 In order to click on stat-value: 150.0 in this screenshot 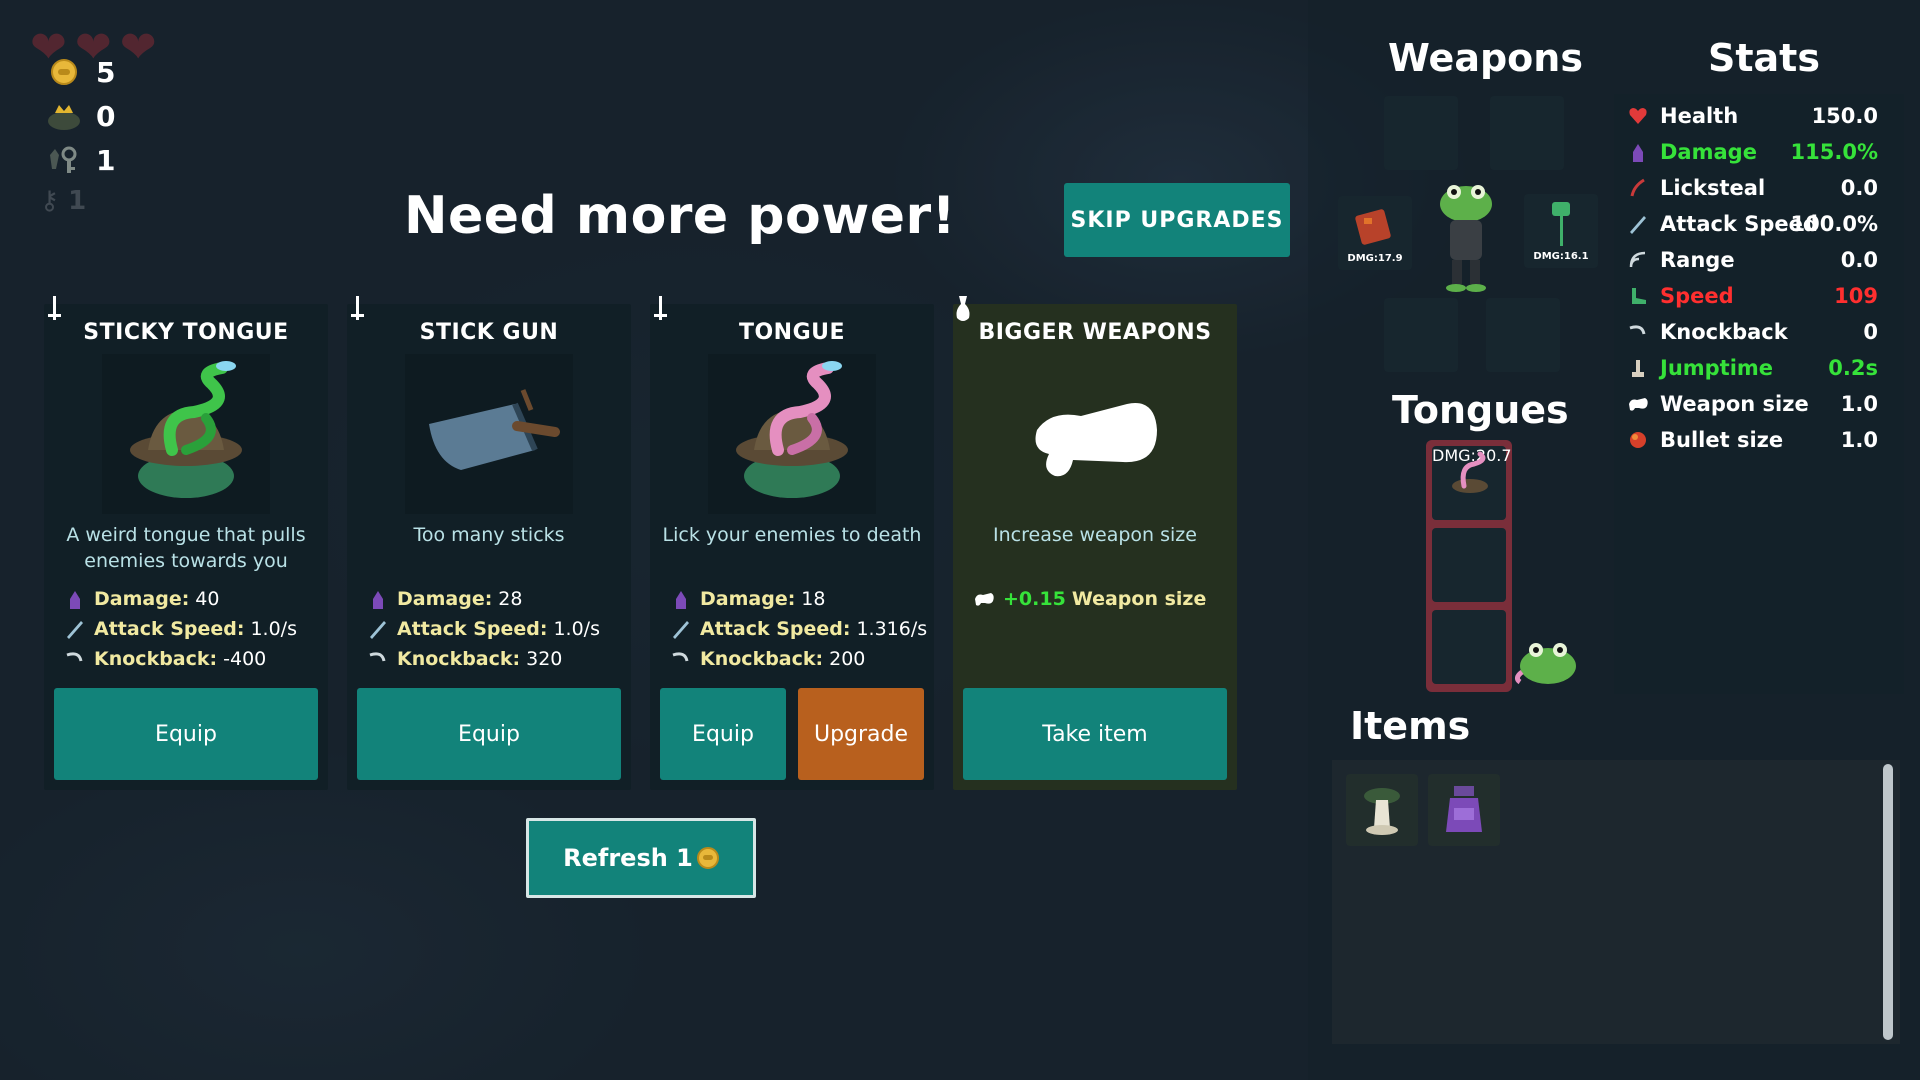, I will do `click(1844, 116)`.